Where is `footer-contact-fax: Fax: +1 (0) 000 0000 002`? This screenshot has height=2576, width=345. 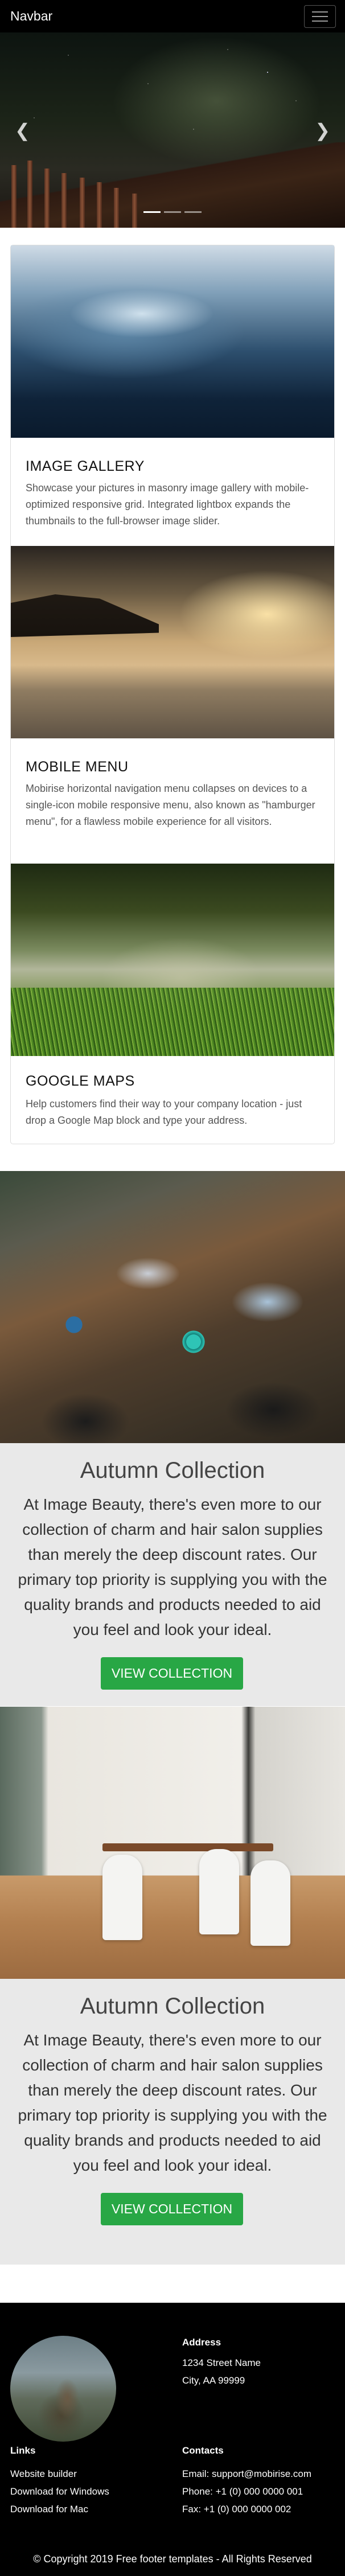 footer-contact-fax: Fax: +1 (0) 000 0000 002 is located at coordinates (236, 2509).